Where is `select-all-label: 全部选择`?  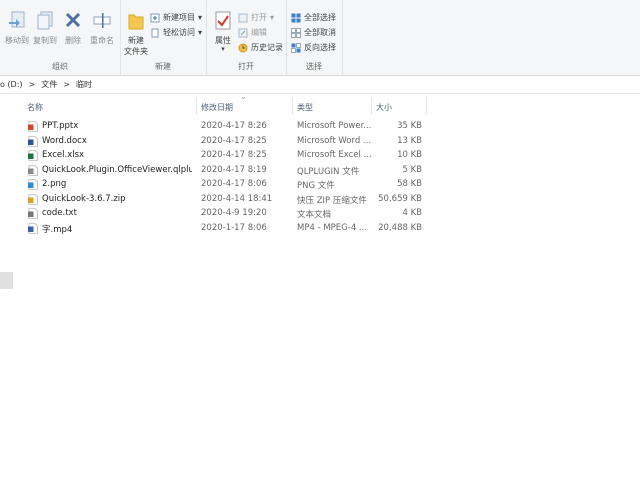
select-all-label: 全部选择 is located at coordinates (320, 17).